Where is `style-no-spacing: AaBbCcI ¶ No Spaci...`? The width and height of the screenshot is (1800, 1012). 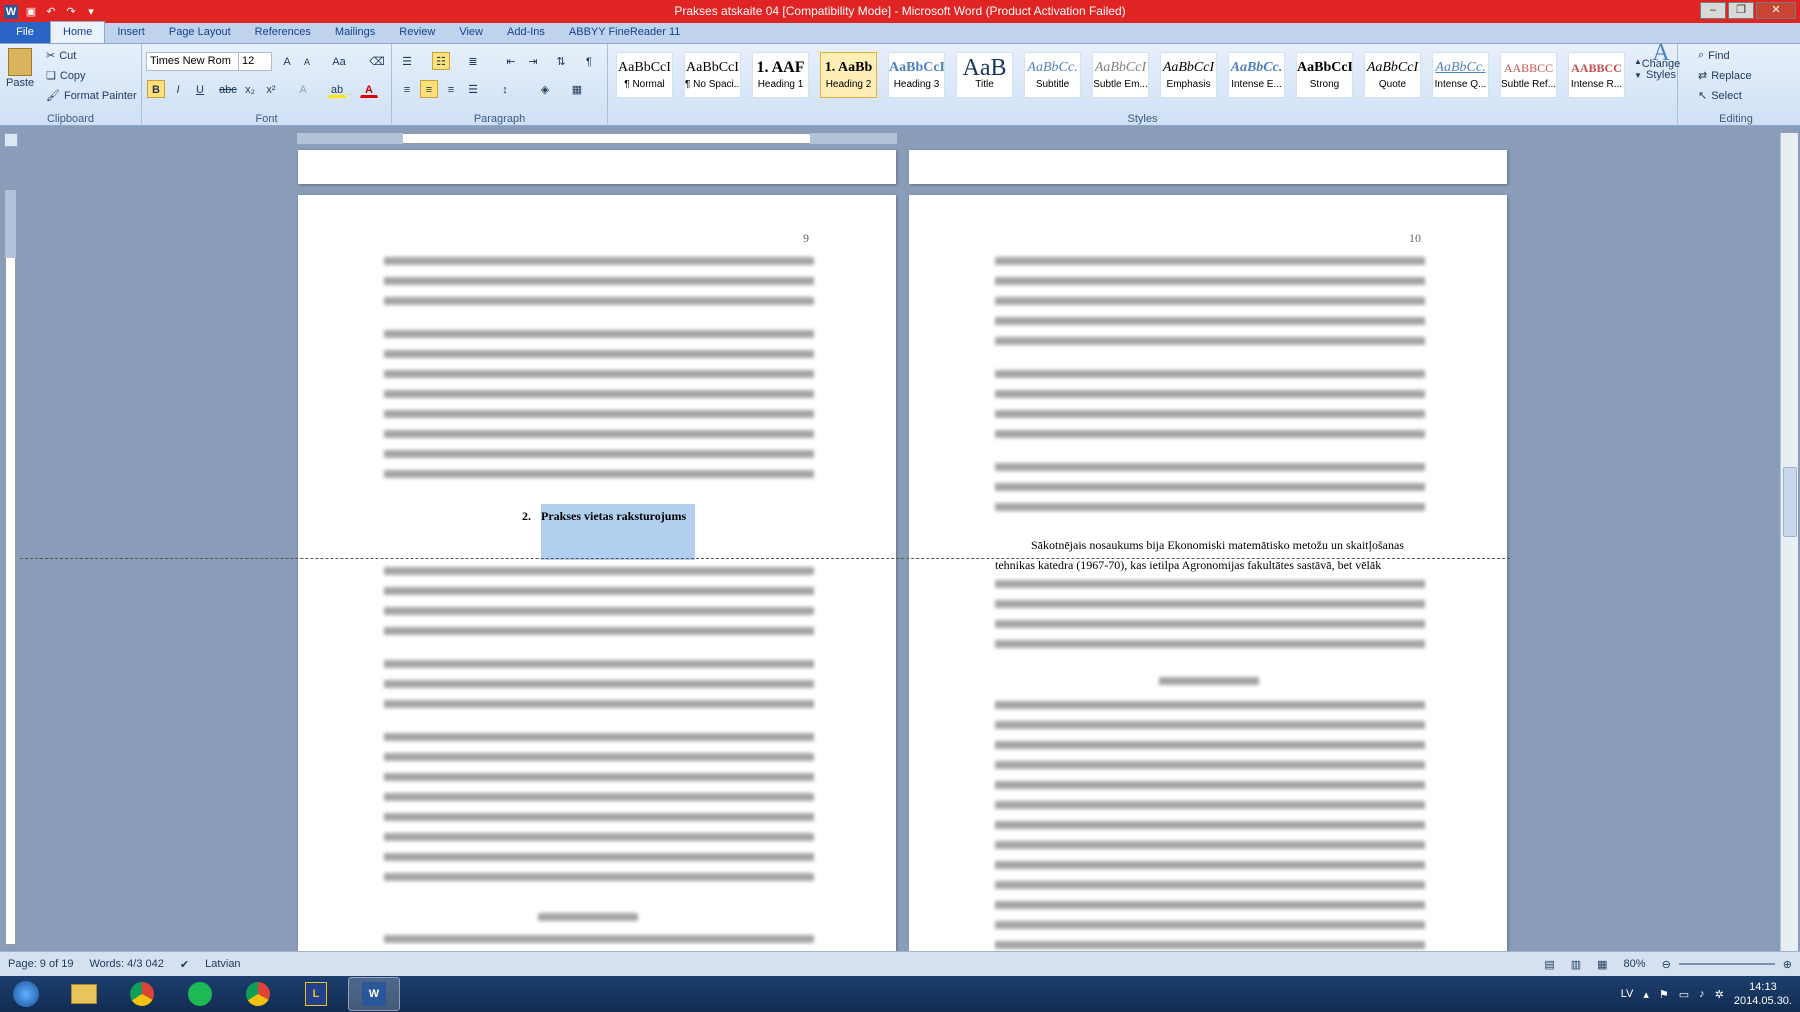
style-no-spacing: AaBbCcI ¶ No Spaci... is located at coordinates (712, 75).